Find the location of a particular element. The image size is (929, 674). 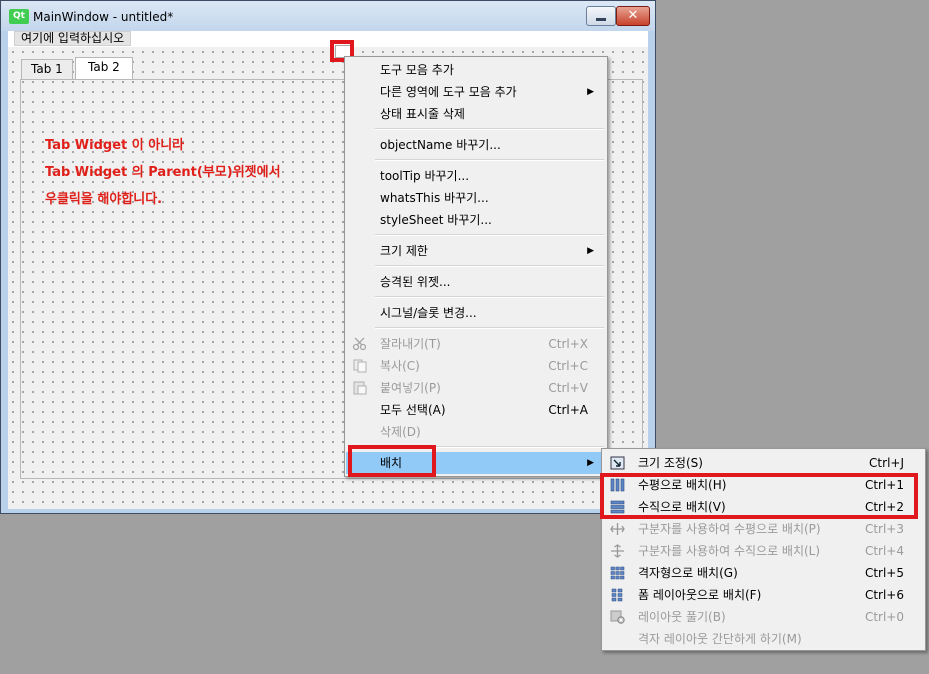

menu-item-add-toolbar-other-area: 다른 영역에 도구 모음 추가 ▶ is located at coordinates (476, 92).